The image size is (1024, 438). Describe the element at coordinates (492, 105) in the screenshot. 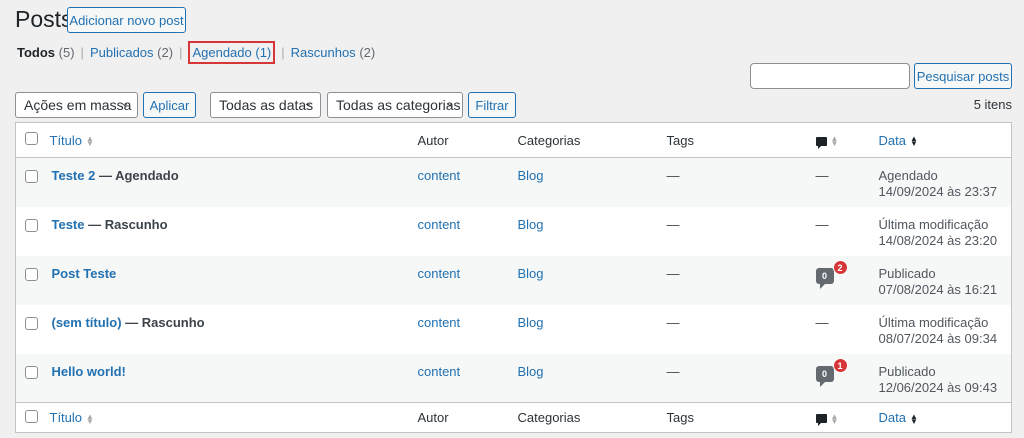

I see `filter-button: Filtrar` at that location.